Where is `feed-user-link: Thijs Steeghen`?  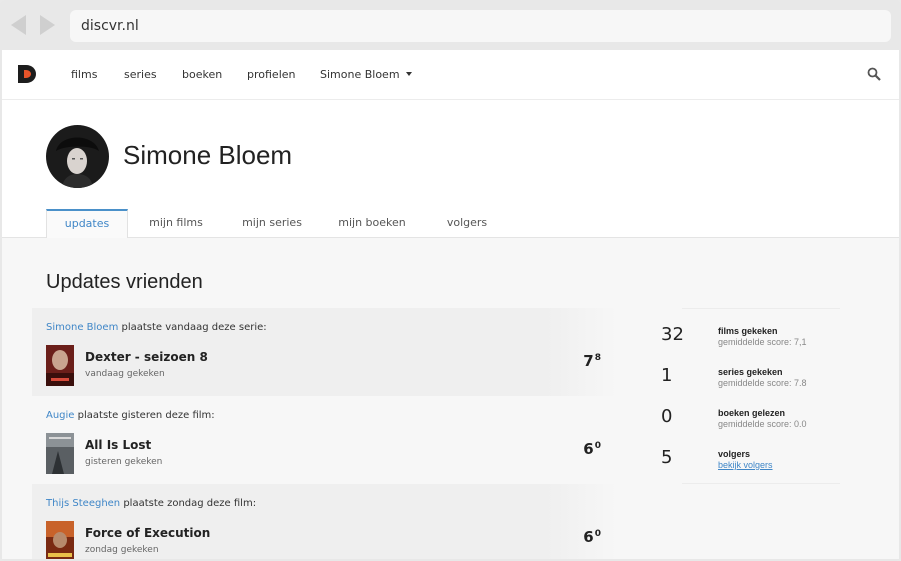
feed-user-link: Thijs Steeghen is located at coordinates (83, 503).